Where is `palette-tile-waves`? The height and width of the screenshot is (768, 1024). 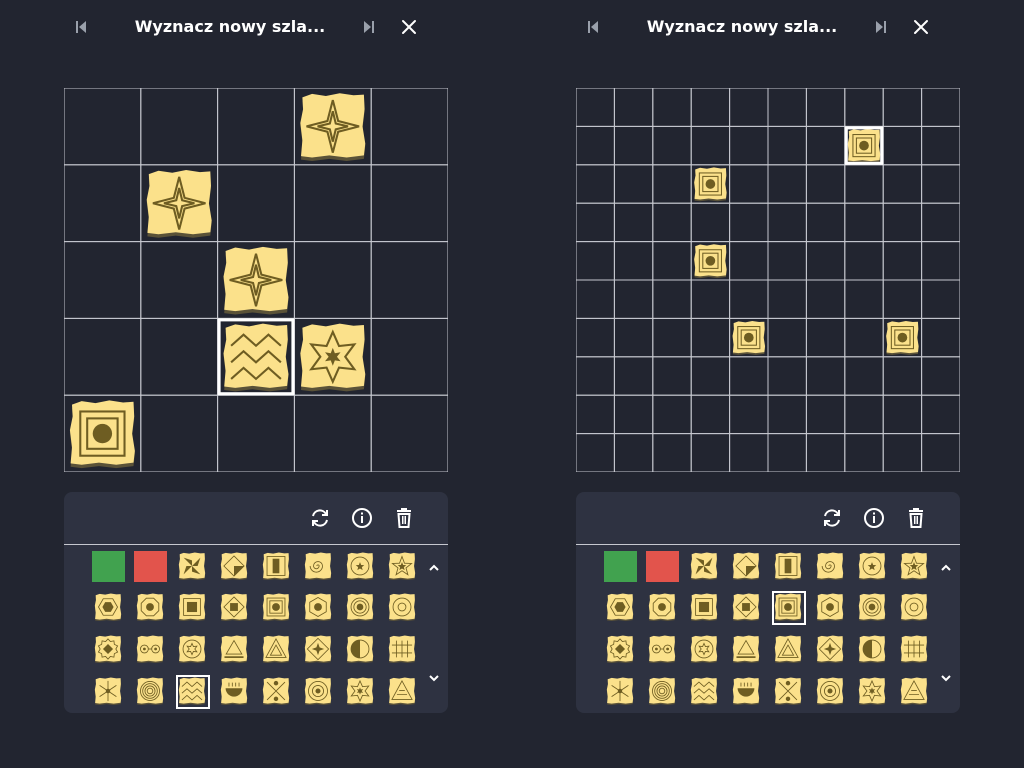
palette-tile-waves is located at coordinates (193, 692).